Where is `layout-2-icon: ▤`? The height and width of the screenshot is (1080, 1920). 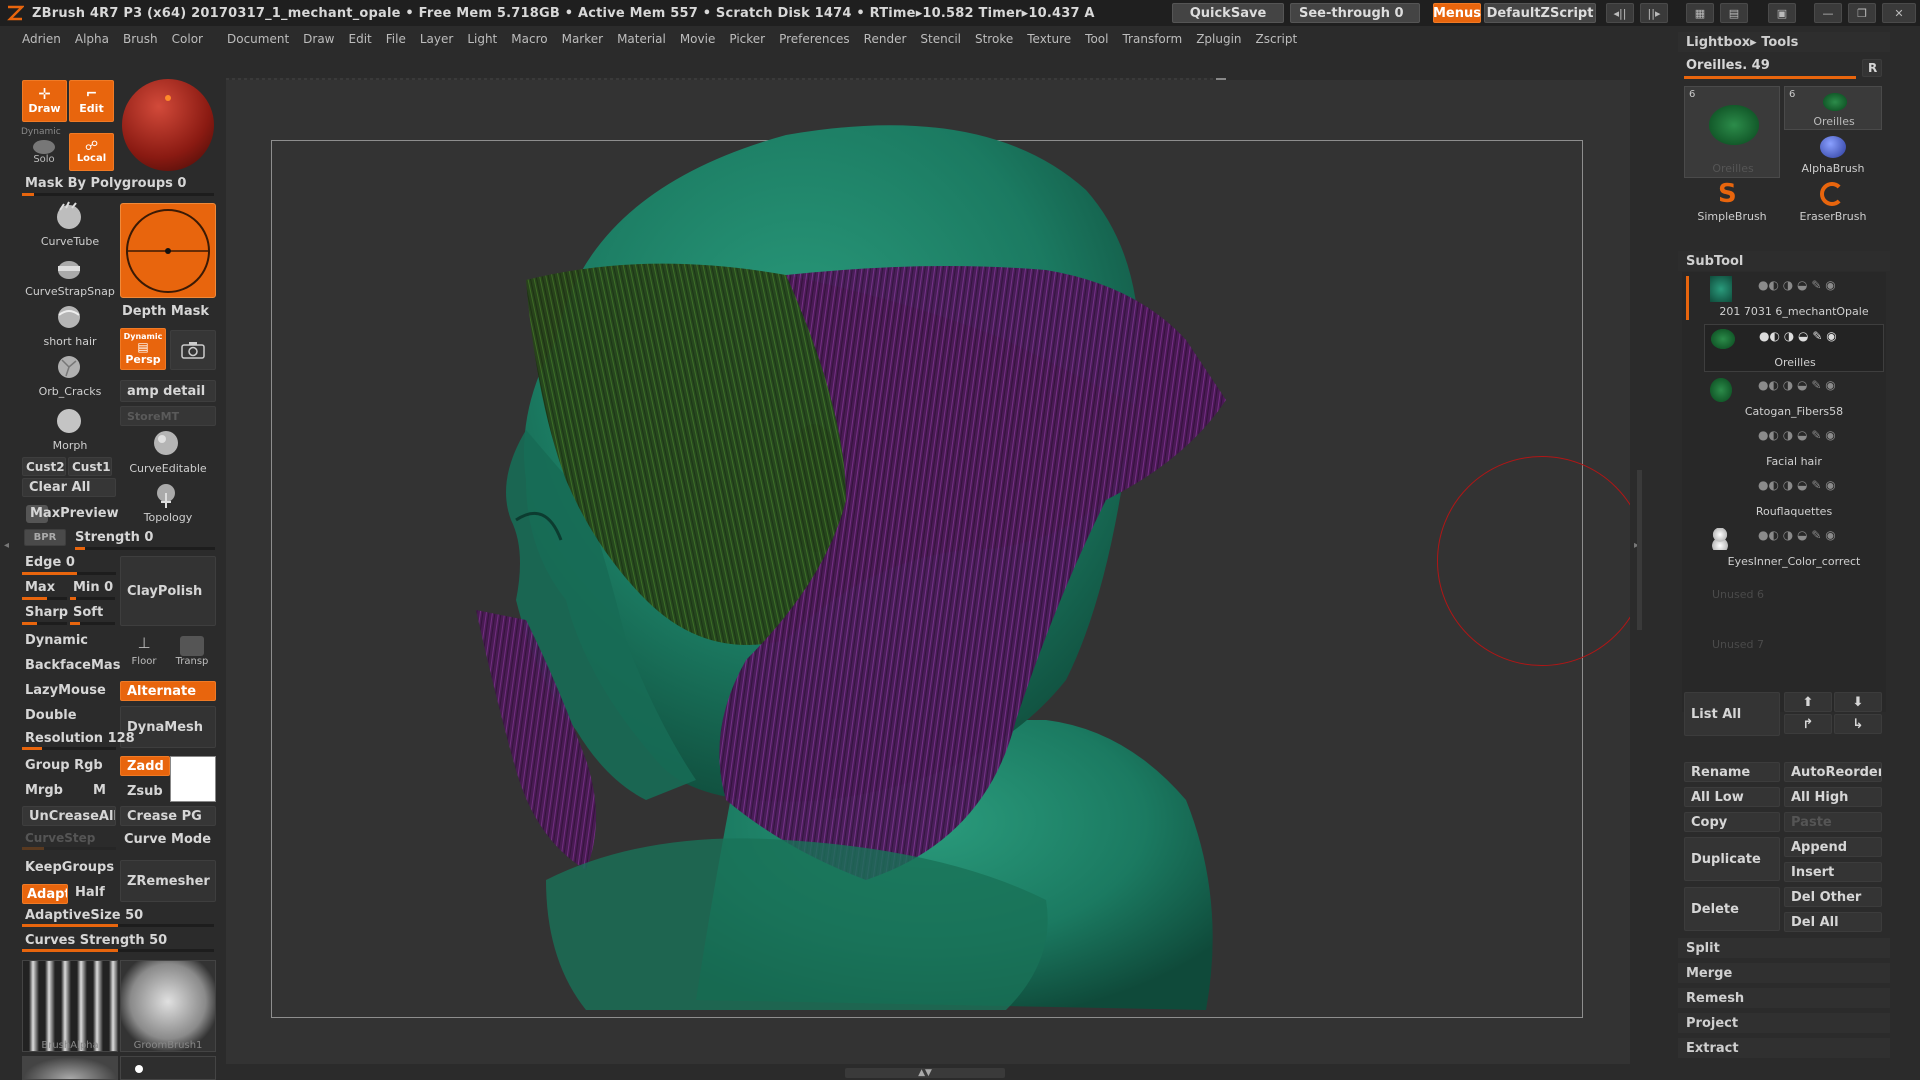 layout-2-icon: ▤ is located at coordinates (1734, 13).